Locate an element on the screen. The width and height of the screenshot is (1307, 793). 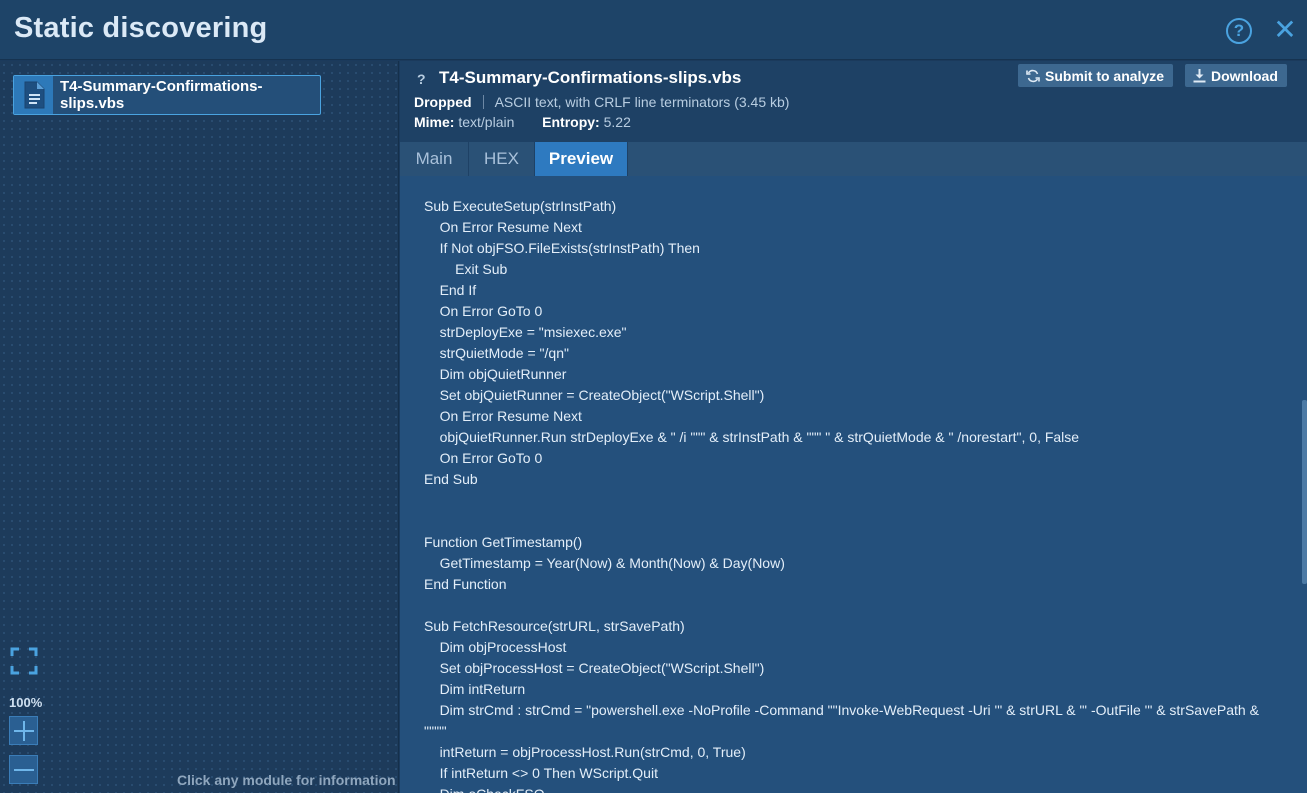
close-icon: ✕ is located at coordinates (1285, 30).